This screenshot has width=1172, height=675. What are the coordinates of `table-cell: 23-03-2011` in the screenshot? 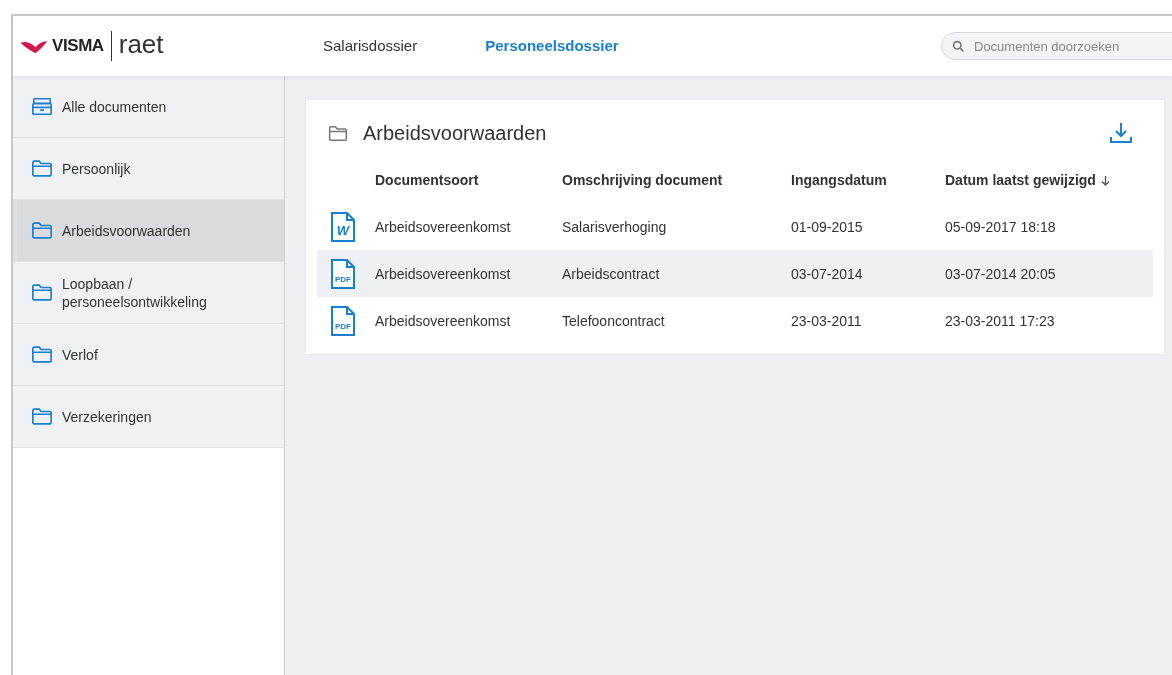 It's located at (826, 320).